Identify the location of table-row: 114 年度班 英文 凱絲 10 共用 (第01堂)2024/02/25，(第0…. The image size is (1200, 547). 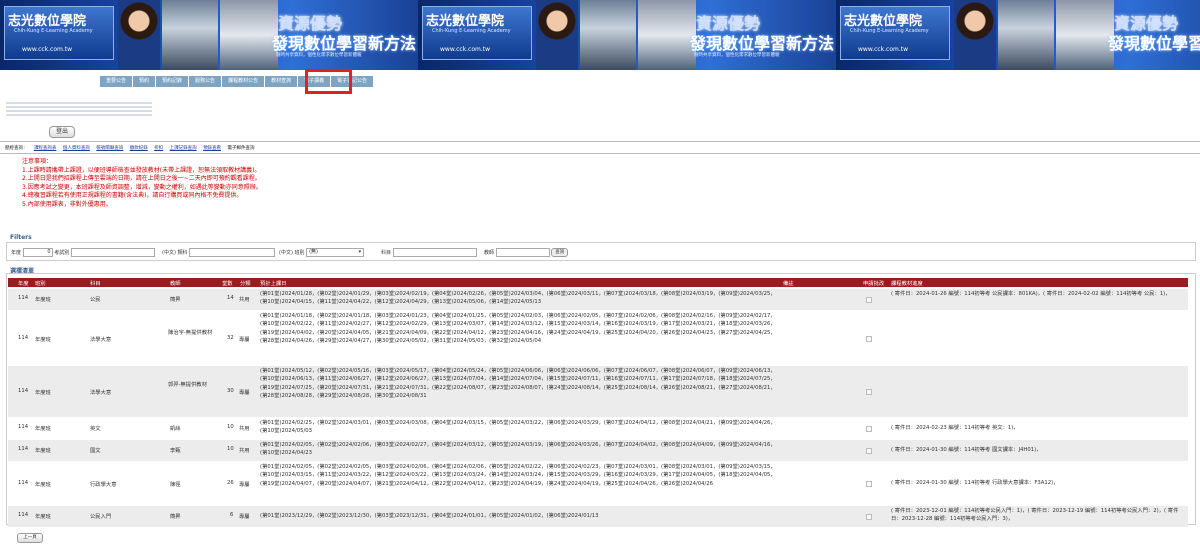
(598, 428).